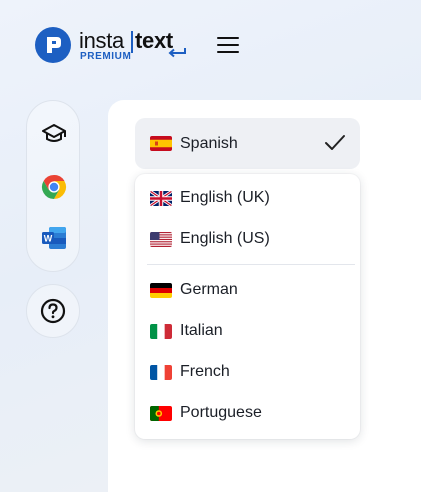  Describe the element at coordinates (112, 45) in the screenshot. I see `app-logo: insta text PREMIUM` at that location.